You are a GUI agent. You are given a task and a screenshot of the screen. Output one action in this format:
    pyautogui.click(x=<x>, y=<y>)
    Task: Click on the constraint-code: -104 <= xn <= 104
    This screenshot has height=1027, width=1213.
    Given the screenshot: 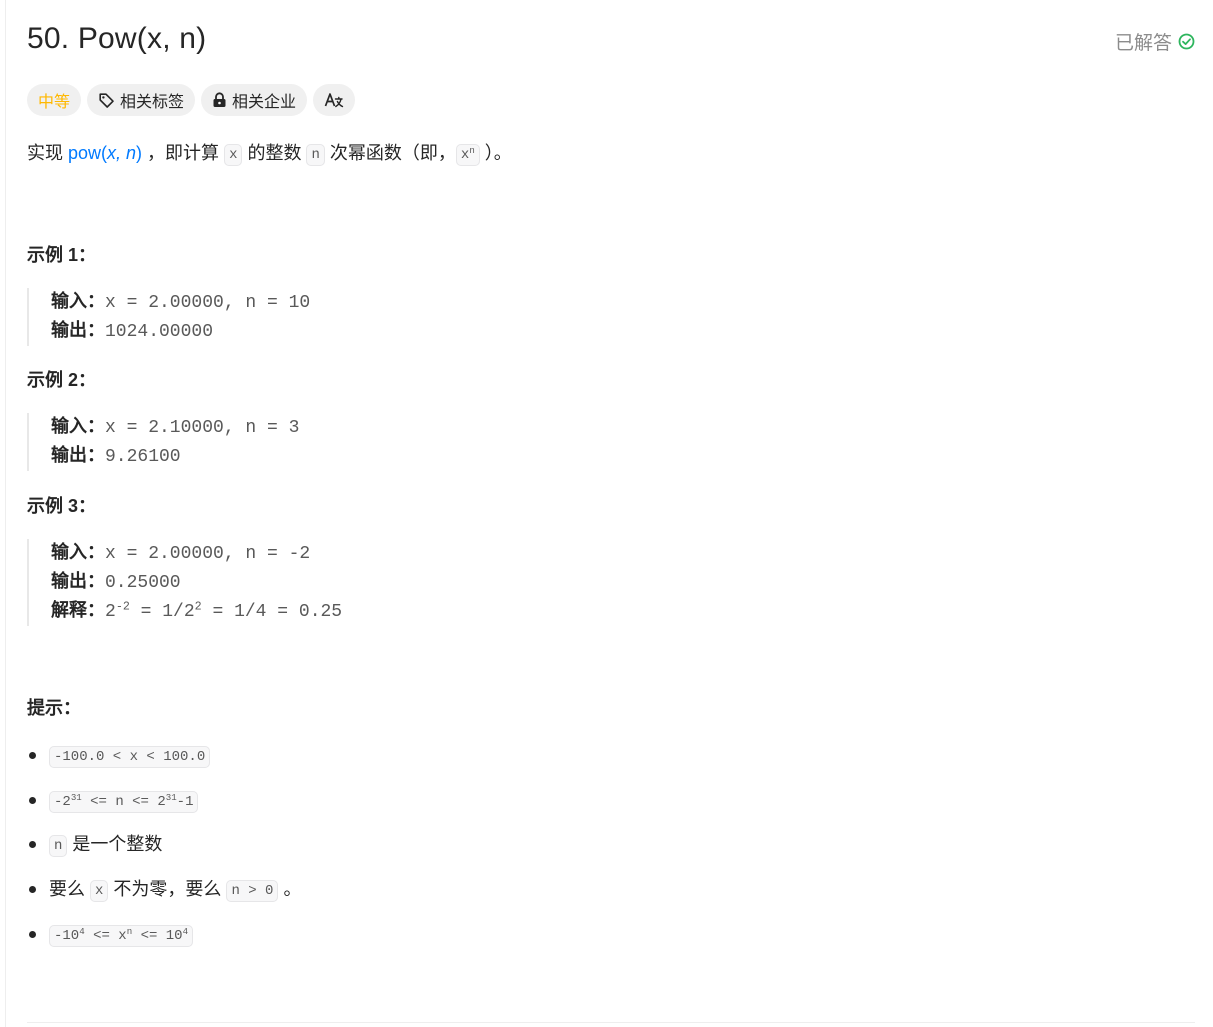 What is the action you would take?
    pyautogui.click(x=121, y=935)
    